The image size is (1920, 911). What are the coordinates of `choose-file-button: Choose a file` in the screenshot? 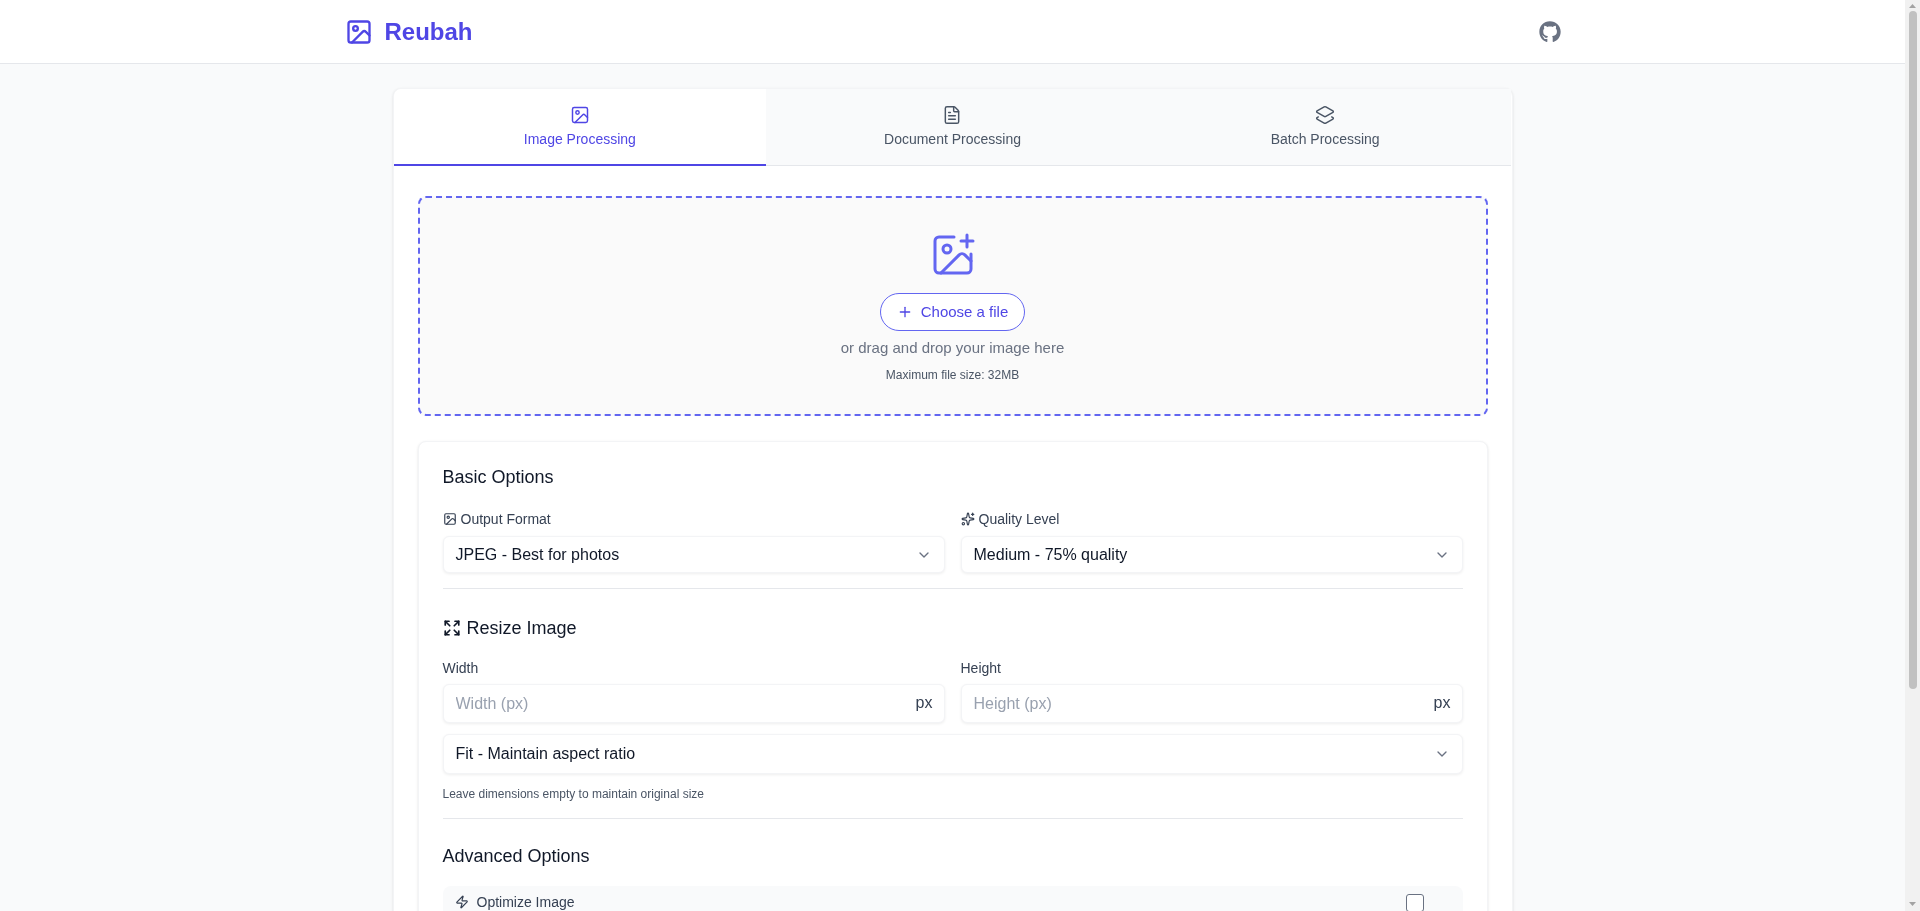 It's located at (952, 312).